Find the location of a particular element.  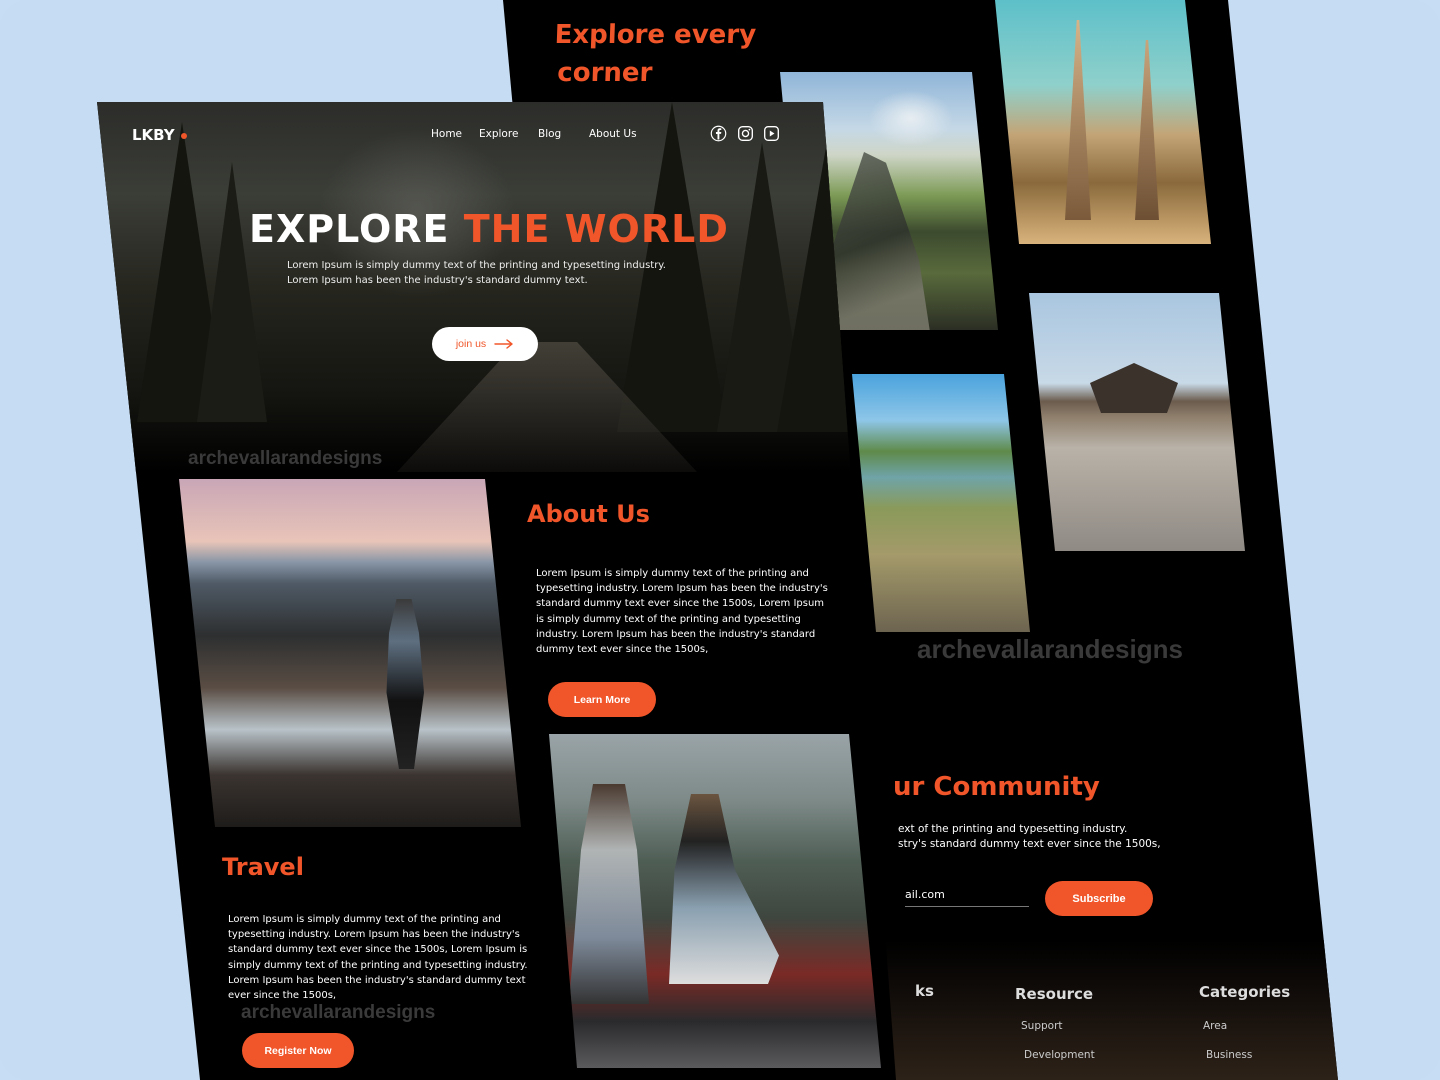

youtube-icon is located at coordinates (771, 133).